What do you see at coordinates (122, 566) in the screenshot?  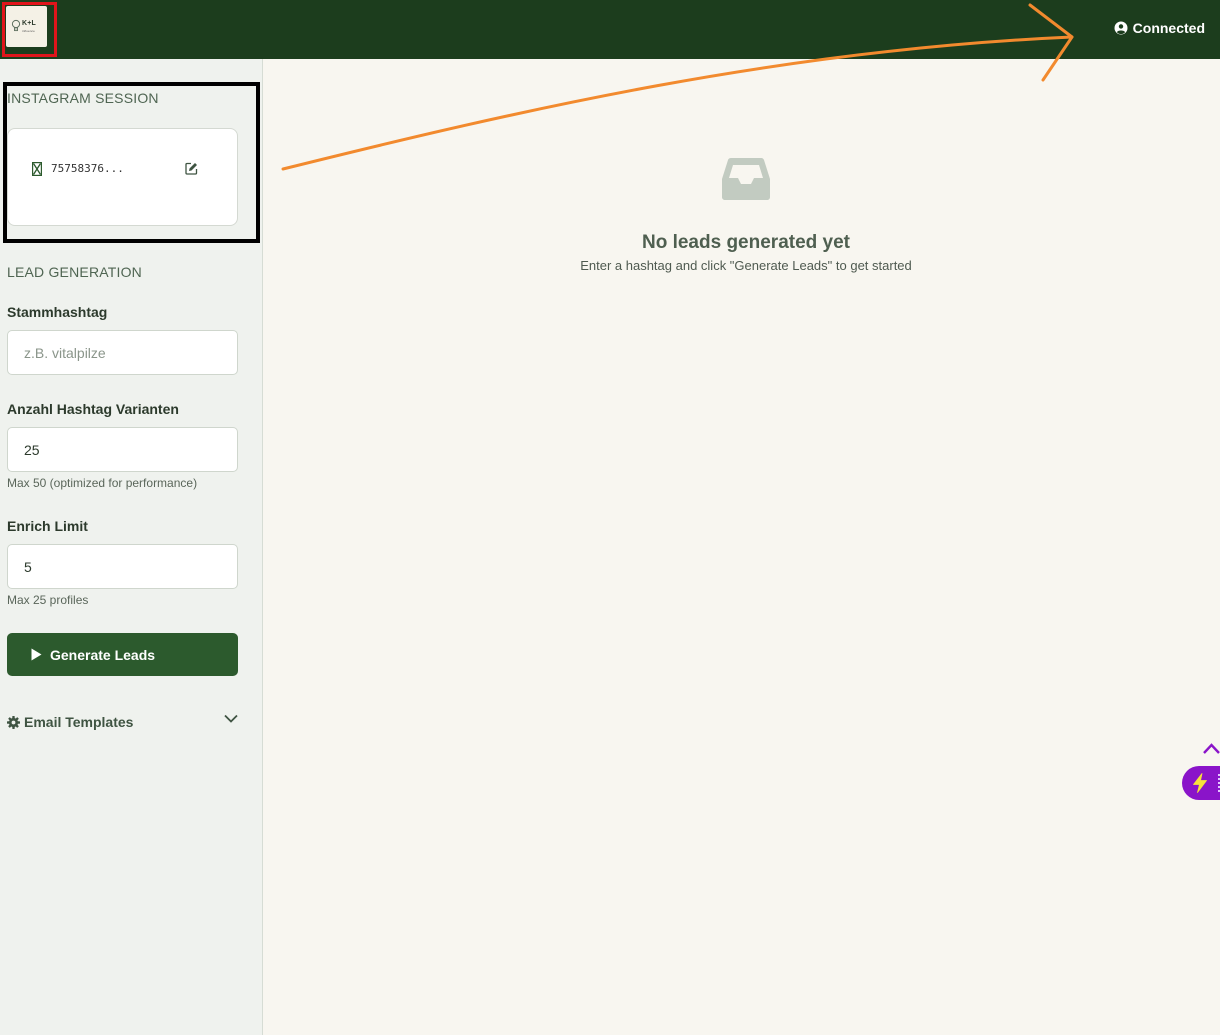 I see `enrich-limit-input` at bounding box center [122, 566].